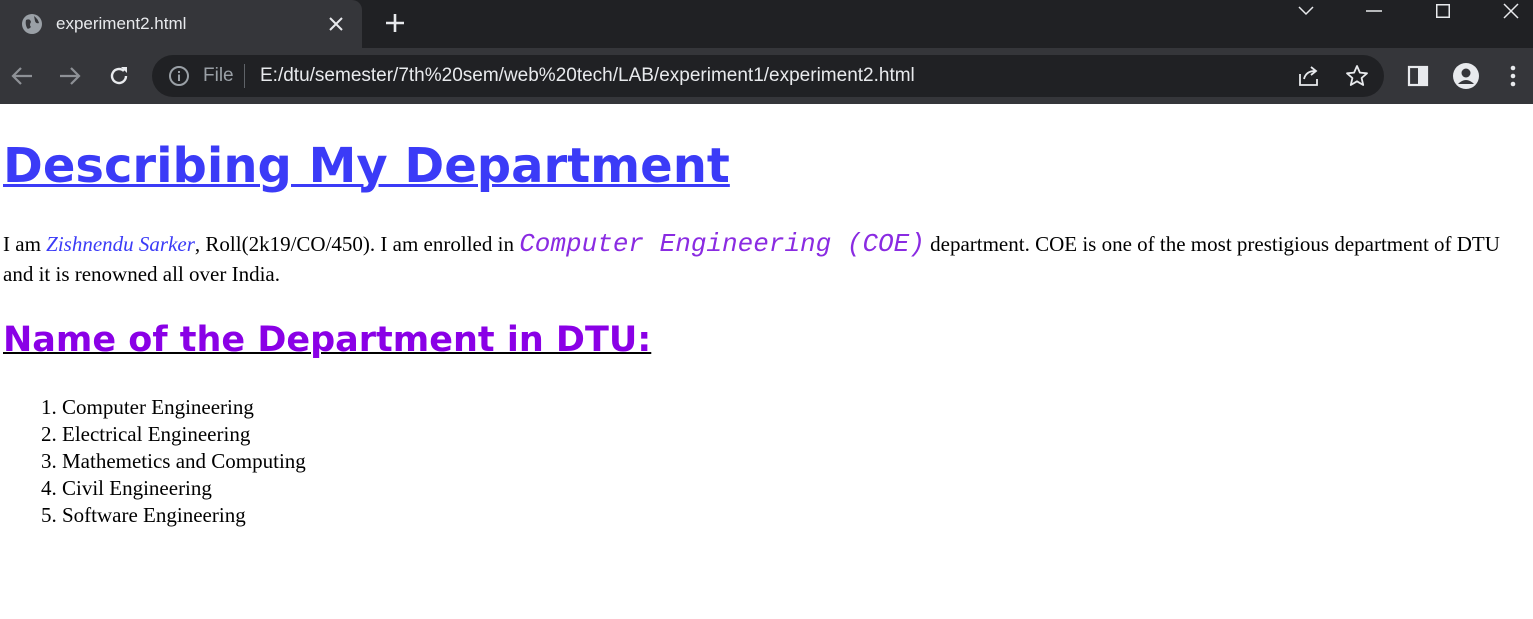  What do you see at coordinates (184, 434) in the screenshot?
I see `list-item: Electrical Engineering` at bounding box center [184, 434].